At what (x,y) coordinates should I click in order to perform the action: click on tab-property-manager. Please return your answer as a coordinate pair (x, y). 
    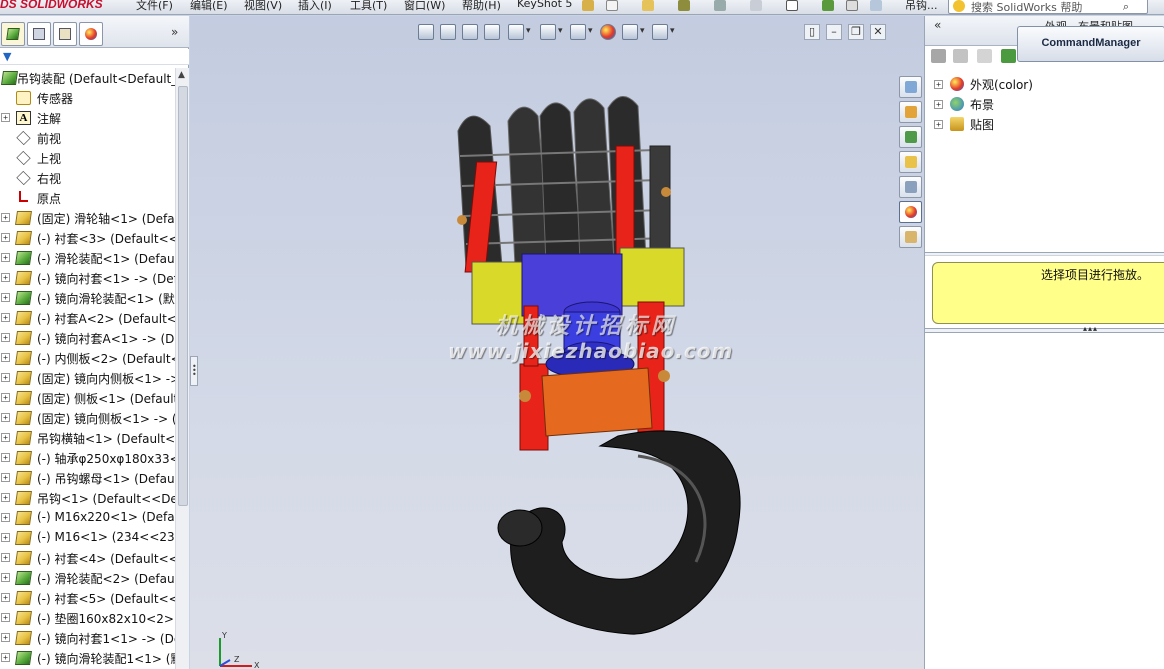
    Looking at the image, I should click on (39, 34).